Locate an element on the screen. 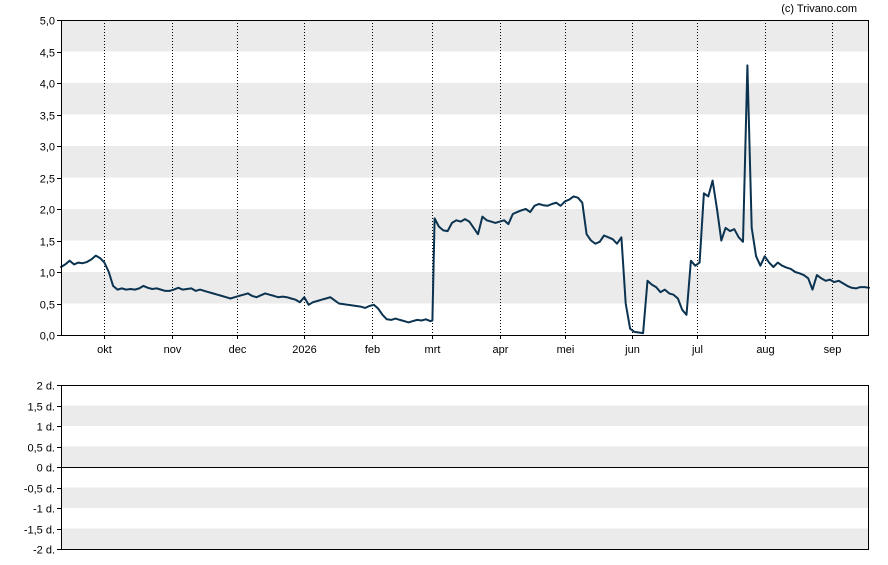 Image resolution: width=888 pixels, height=565 pixels. y-tick-label: 0 d. is located at coordinates (46, 469).